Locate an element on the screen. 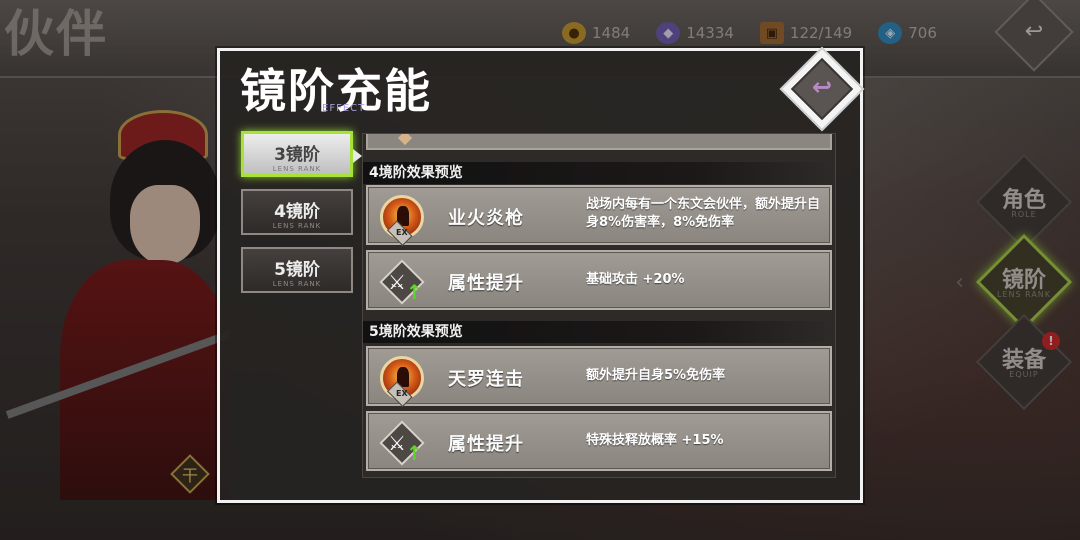  skill-name: 天罗连击 is located at coordinates (486, 379).